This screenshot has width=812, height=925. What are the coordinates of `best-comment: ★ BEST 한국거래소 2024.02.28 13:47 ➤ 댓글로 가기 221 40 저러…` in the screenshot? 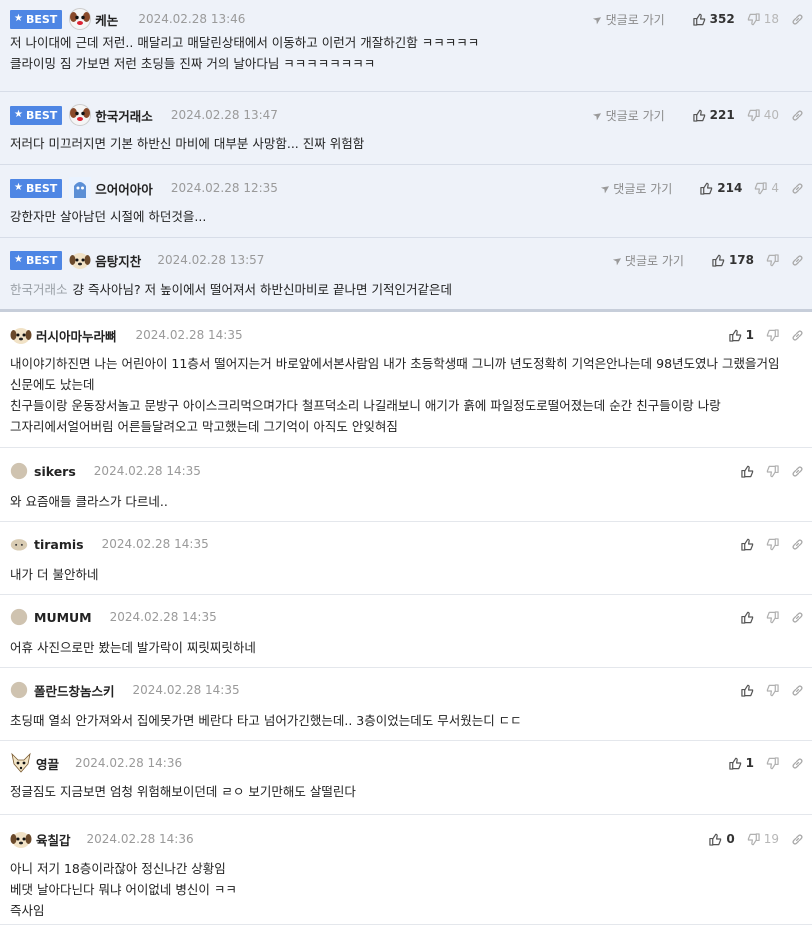 It's located at (406, 128).